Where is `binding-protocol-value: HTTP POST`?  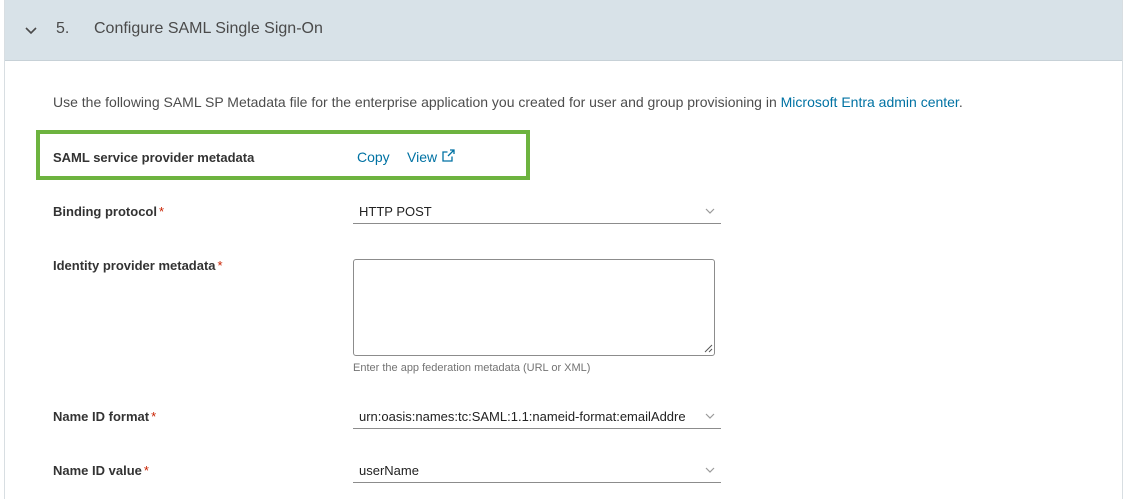 binding-protocol-value: HTTP POST is located at coordinates (395, 211).